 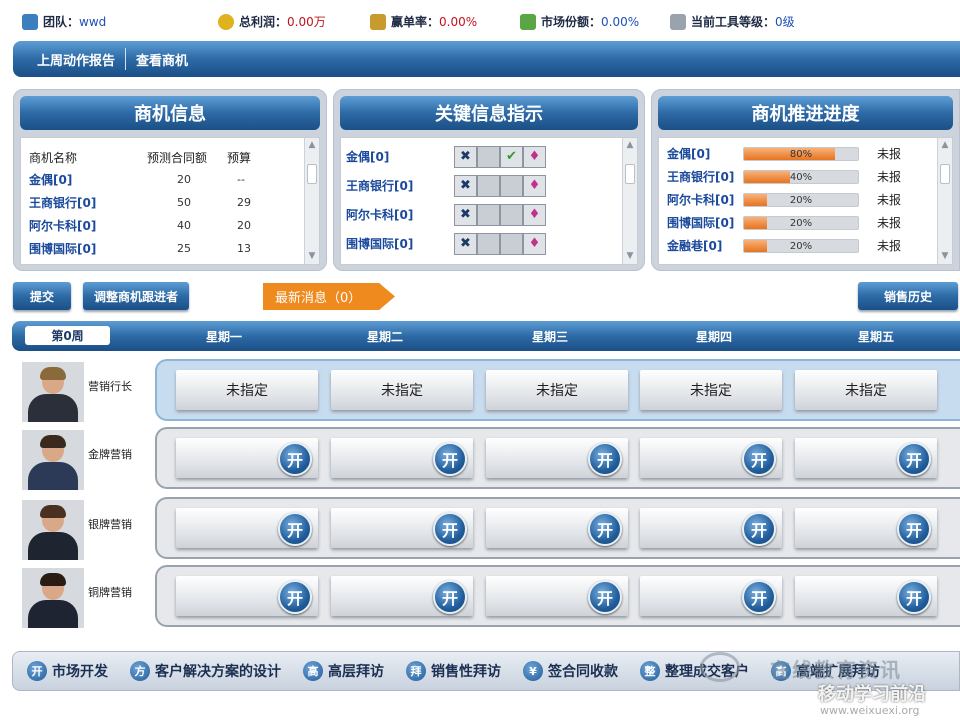 I want to click on report-status: 未报, so click(x=889, y=200).